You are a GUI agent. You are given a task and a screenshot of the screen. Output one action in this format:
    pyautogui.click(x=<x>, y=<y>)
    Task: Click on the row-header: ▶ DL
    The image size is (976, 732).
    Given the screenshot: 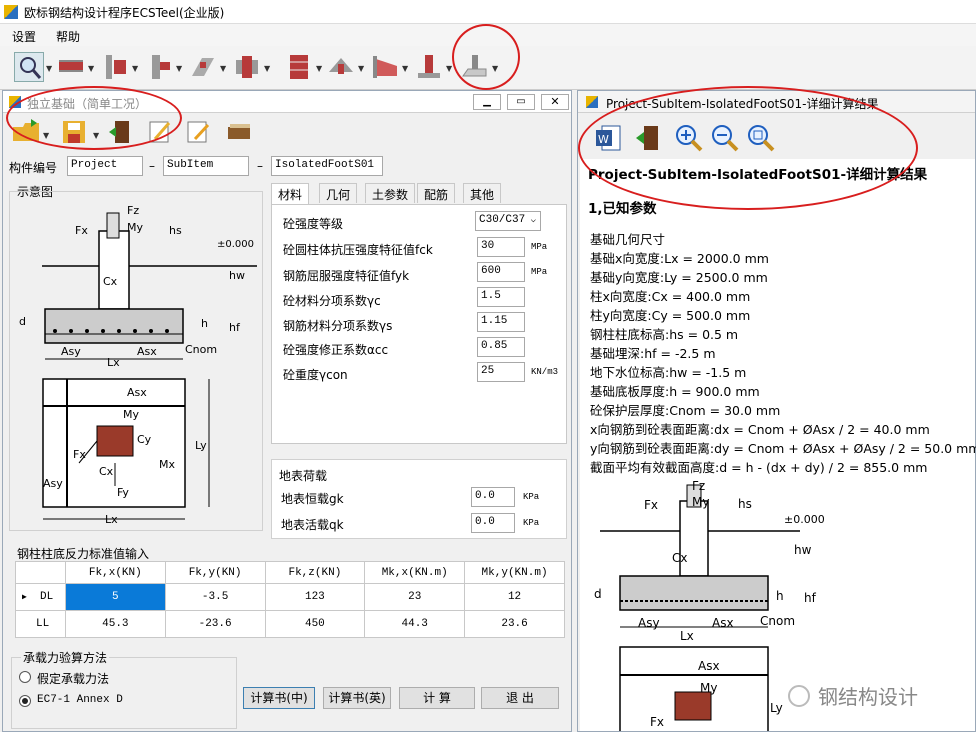 What is the action you would take?
    pyautogui.click(x=40, y=597)
    